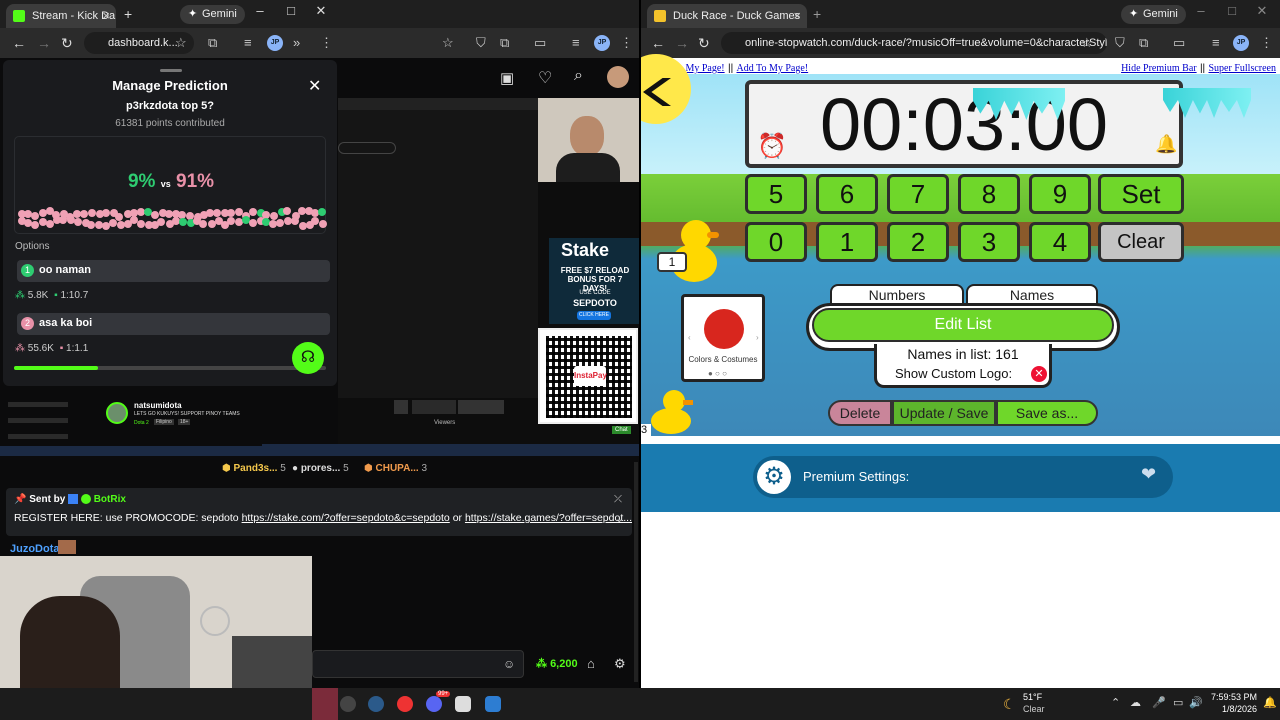  I want to click on unpin-icon: ⤫, so click(618, 499).